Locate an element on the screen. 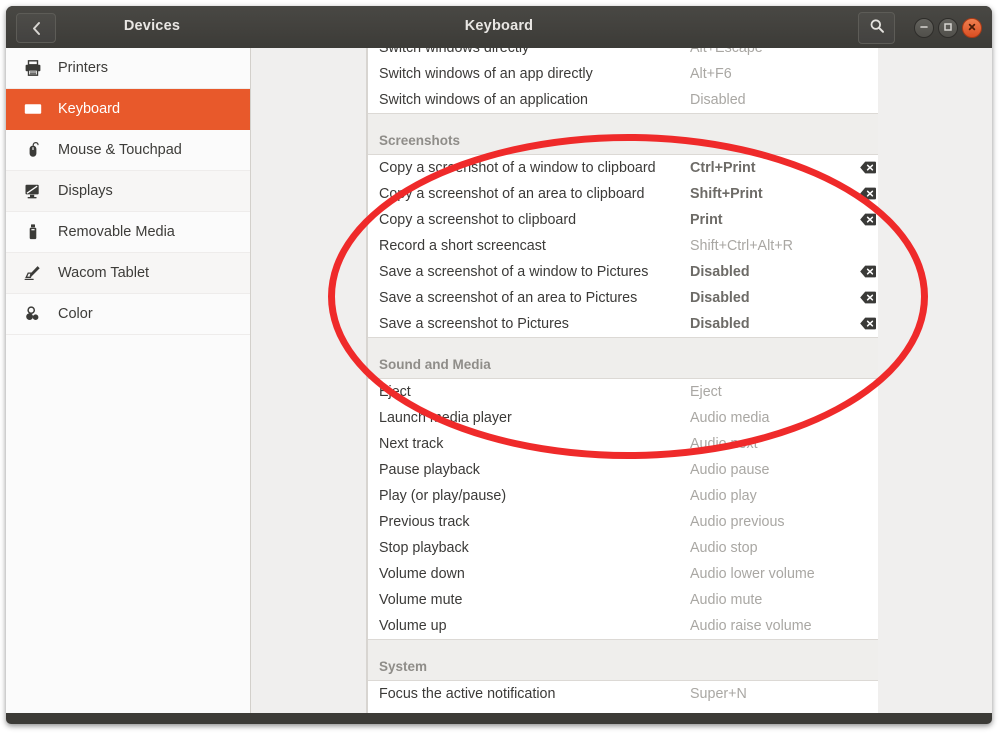  display-icon is located at coordinates (37, 191).